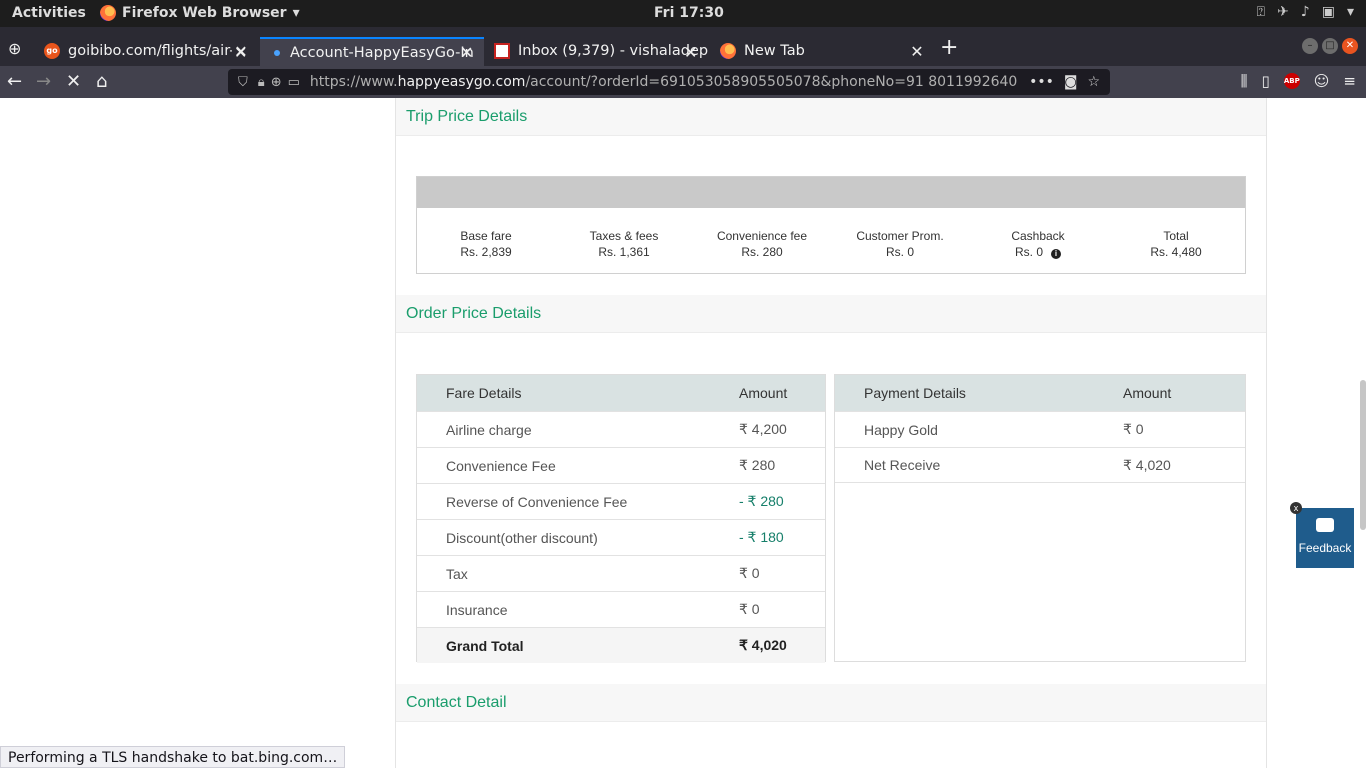  I want to click on window-controls: – □ ✕, so click(1330, 46).